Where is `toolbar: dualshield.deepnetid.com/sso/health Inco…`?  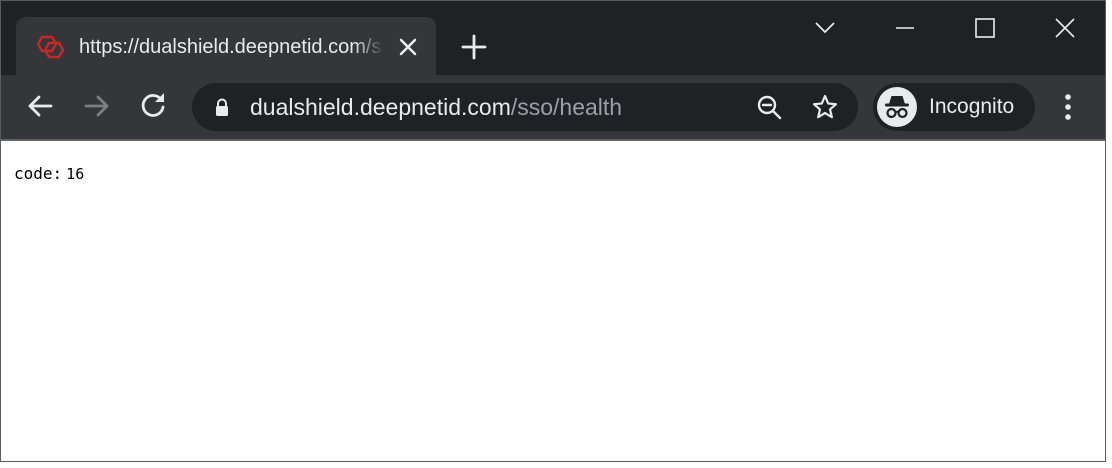 toolbar: dualshield.deepnetid.com/sso/health Inco… is located at coordinates (553, 108).